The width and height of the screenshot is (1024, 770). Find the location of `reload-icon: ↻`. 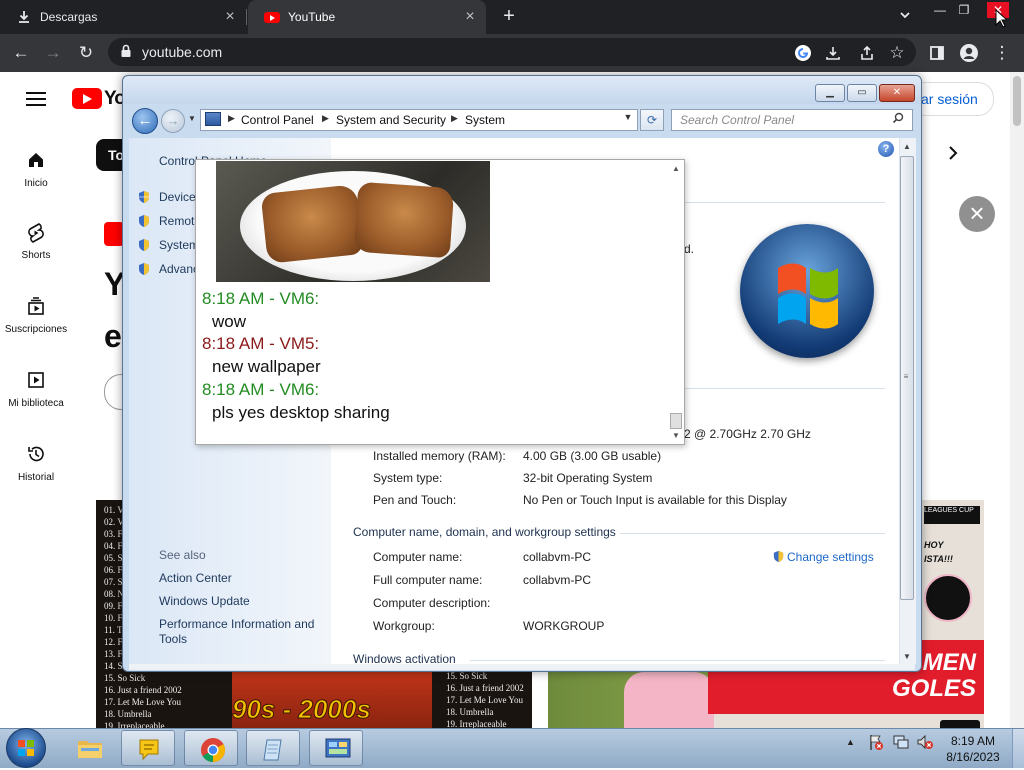

reload-icon: ↻ is located at coordinates (86, 53).